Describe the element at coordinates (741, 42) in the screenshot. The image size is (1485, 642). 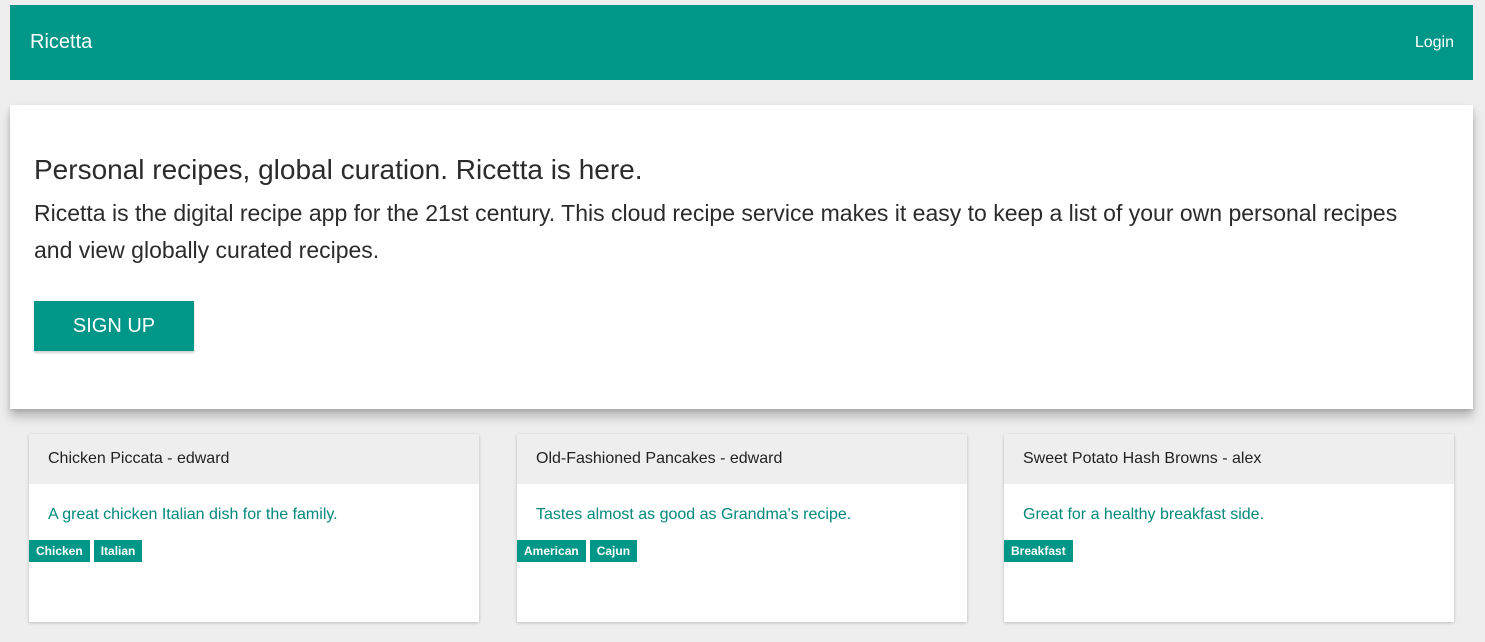
I see `top-navbar: Ricetta Login` at that location.